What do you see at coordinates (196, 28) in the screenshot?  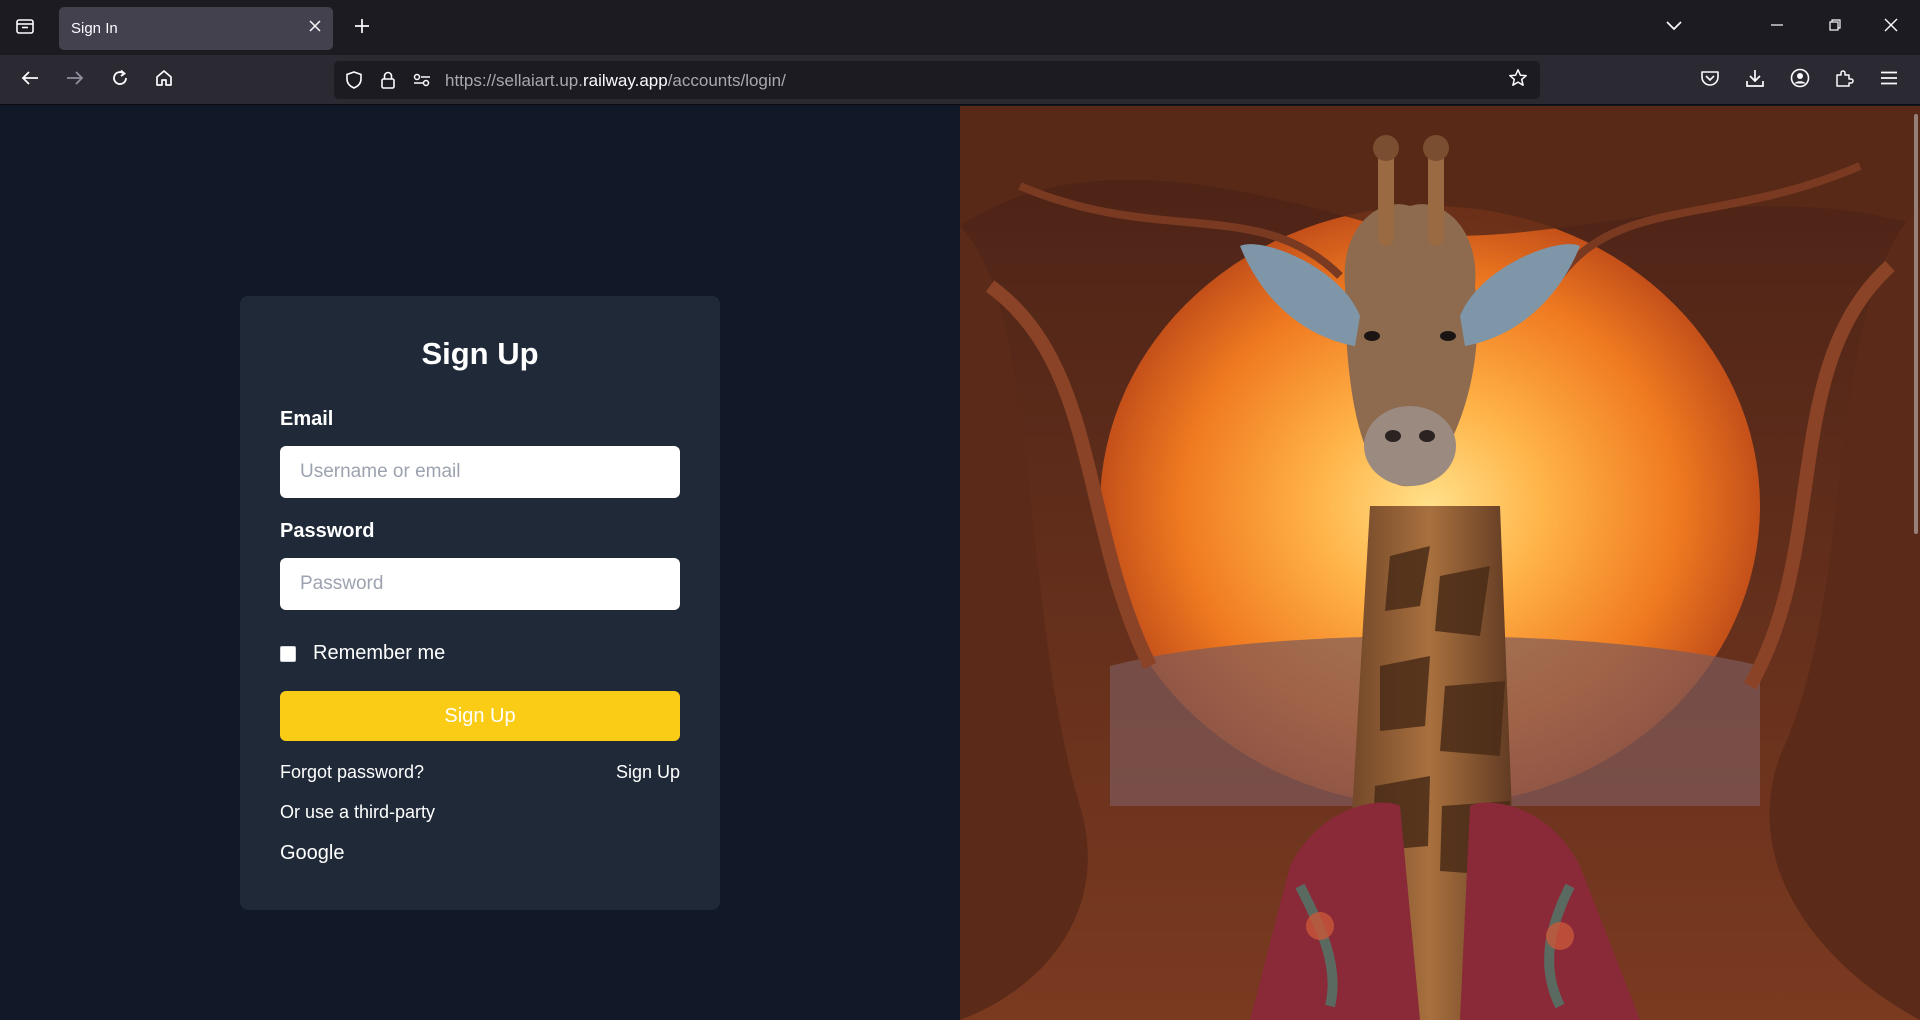 I see `active-tab: Sign In` at bounding box center [196, 28].